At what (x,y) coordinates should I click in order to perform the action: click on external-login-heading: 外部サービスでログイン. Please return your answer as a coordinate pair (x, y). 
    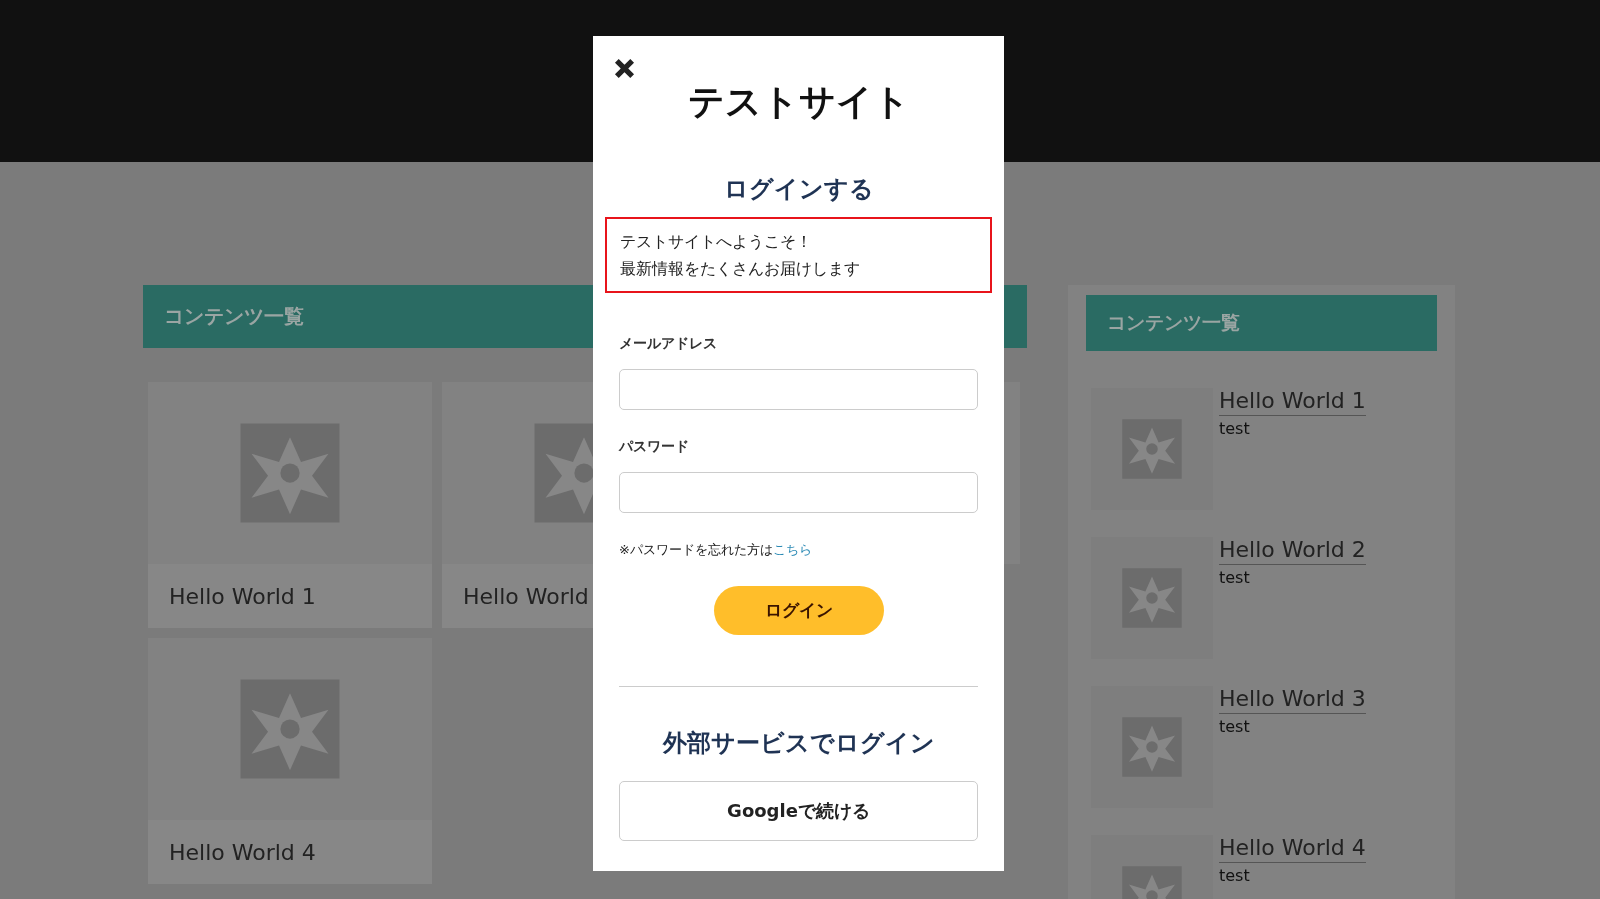
    Looking at the image, I should click on (798, 743).